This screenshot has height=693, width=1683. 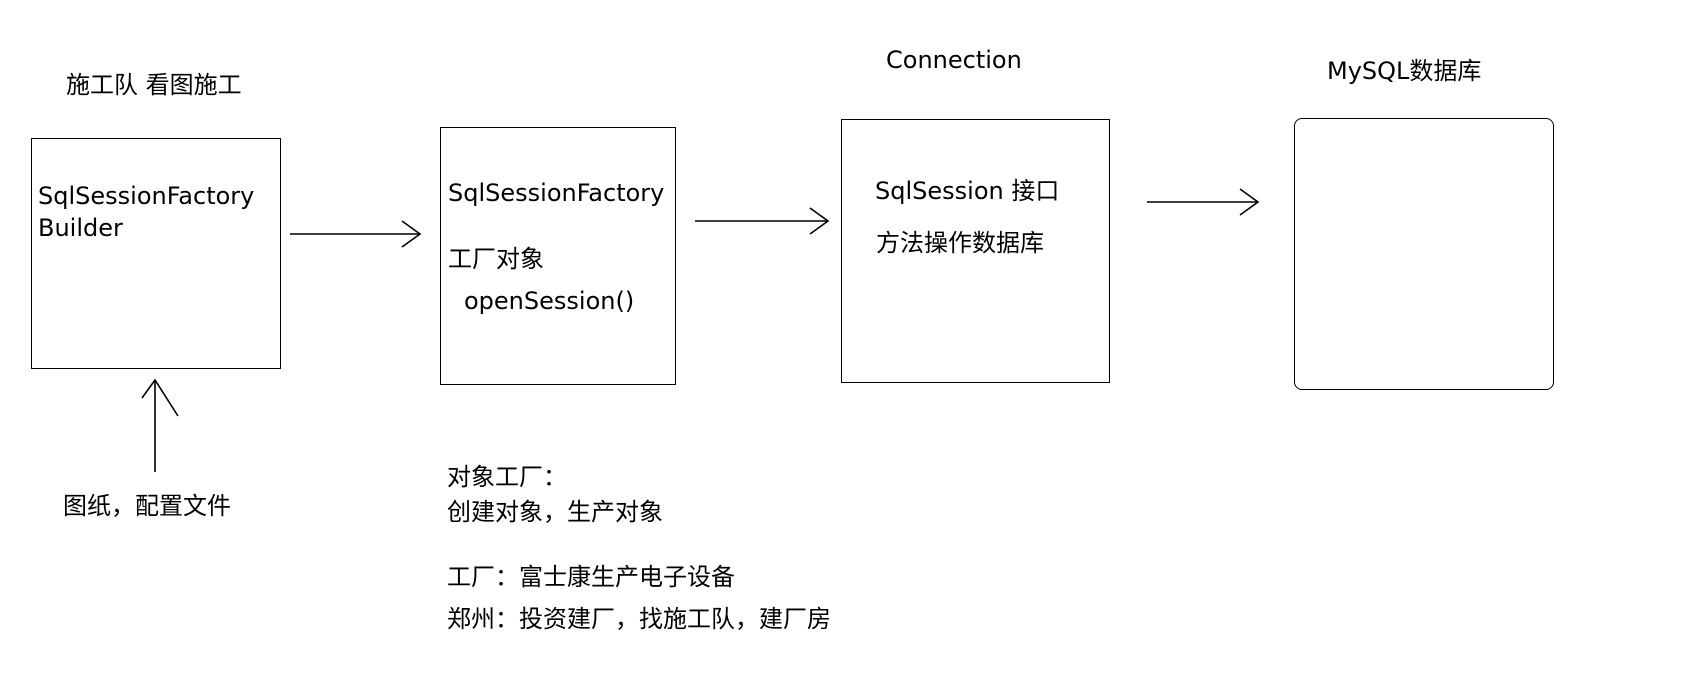 What do you see at coordinates (762, 221) in the screenshot?
I see `arrow-factory-to-session` at bounding box center [762, 221].